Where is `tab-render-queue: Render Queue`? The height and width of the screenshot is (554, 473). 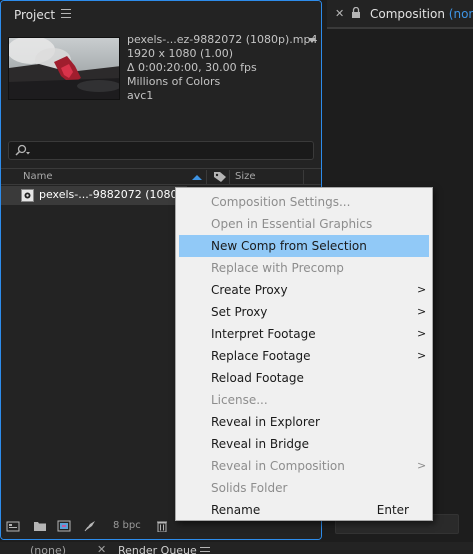 tab-render-queue: Render Queue is located at coordinates (157, 549).